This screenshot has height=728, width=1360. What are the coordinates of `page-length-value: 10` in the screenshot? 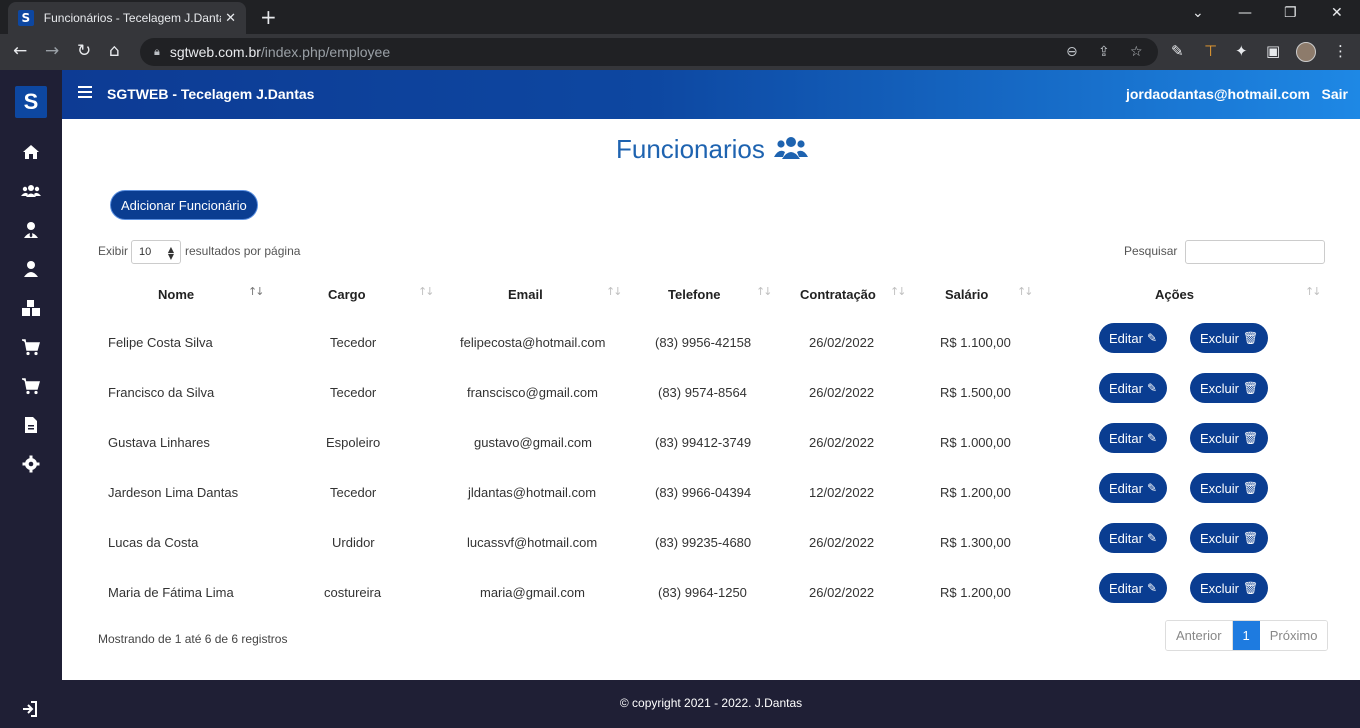 It's located at (145, 252).